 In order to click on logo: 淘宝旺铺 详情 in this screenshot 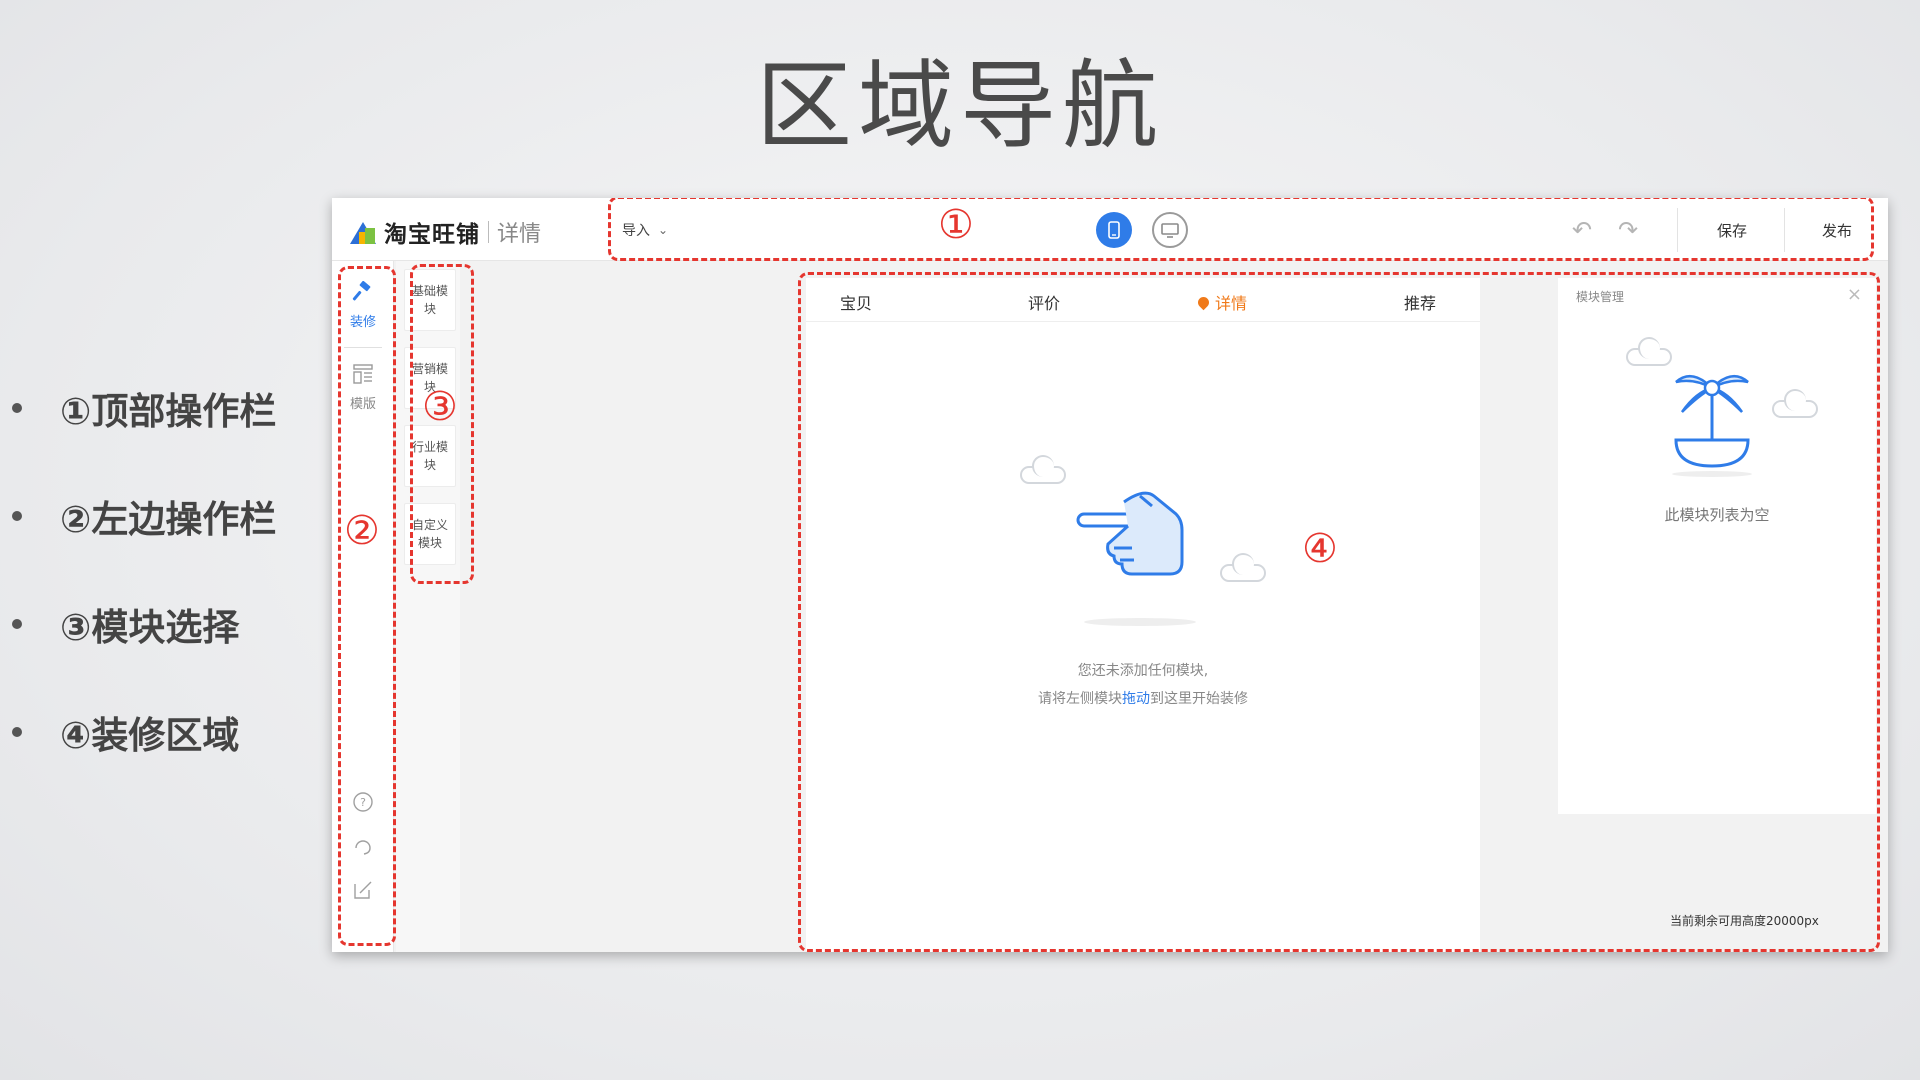, I will do `click(445, 232)`.